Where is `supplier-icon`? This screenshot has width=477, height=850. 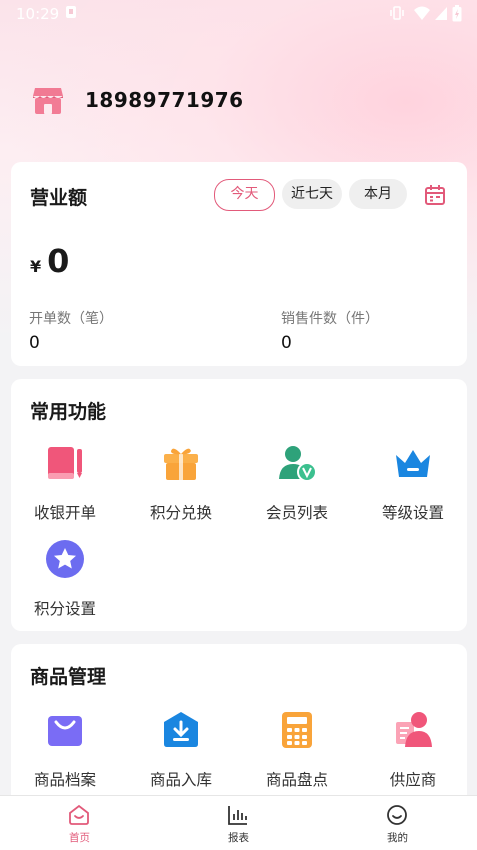 supplier-icon is located at coordinates (414, 729).